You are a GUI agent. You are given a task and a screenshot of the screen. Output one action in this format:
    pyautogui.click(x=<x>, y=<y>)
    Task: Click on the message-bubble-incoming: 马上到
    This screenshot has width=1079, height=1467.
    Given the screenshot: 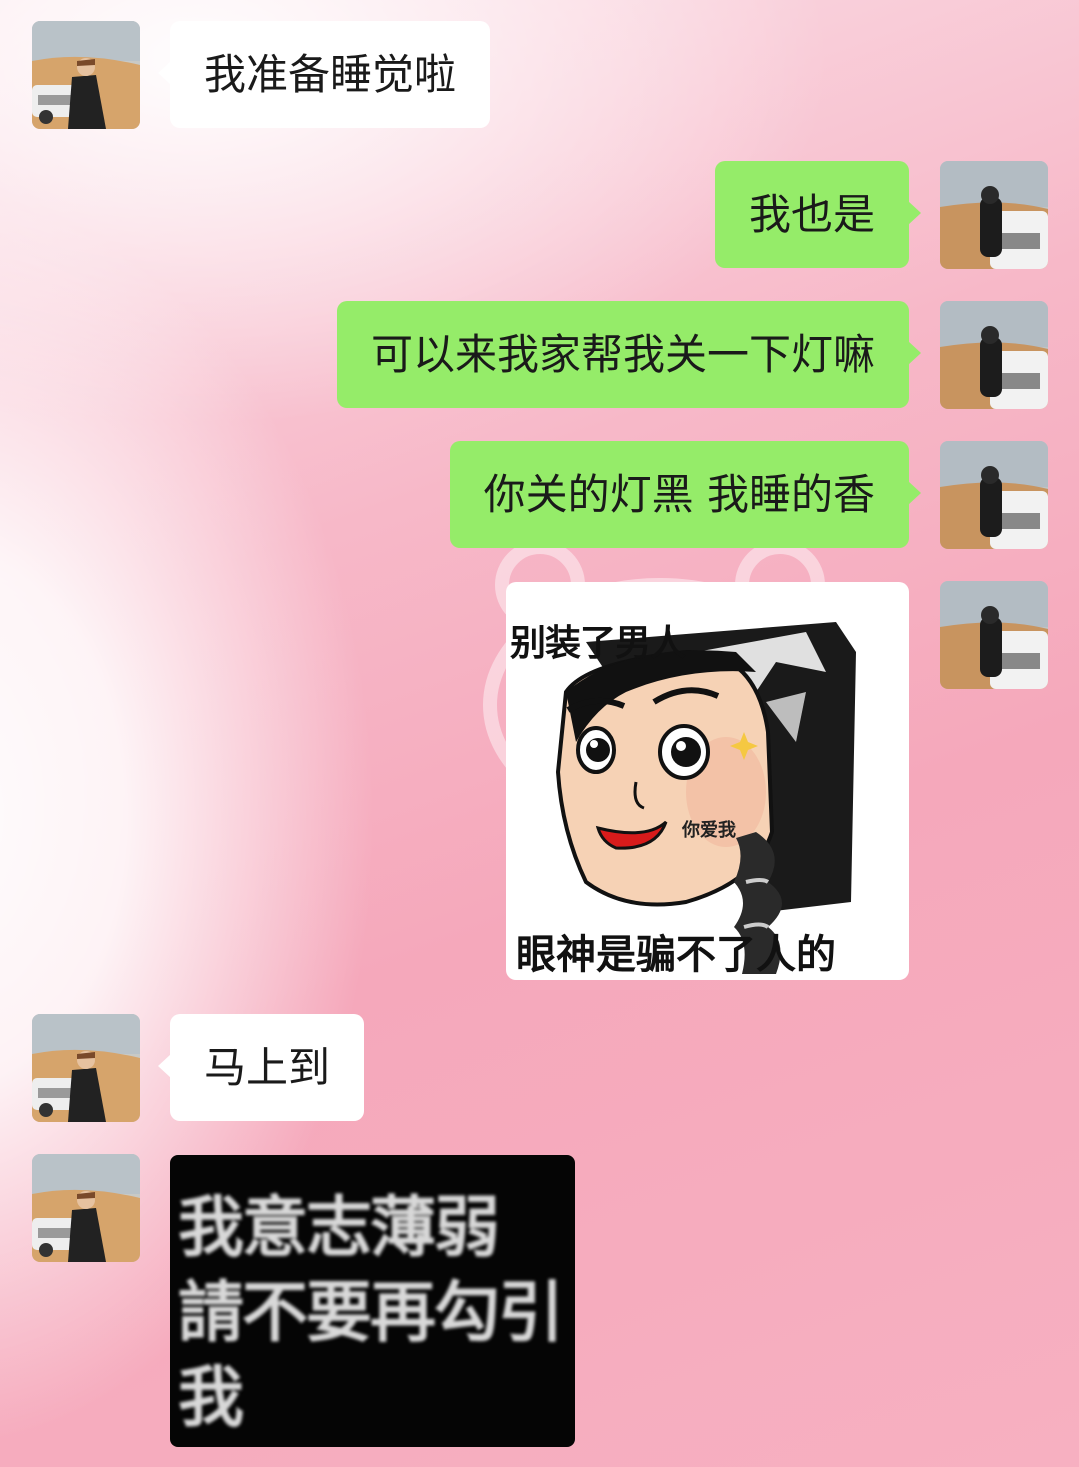 What is the action you would take?
    pyautogui.click(x=261, y=1067)
    